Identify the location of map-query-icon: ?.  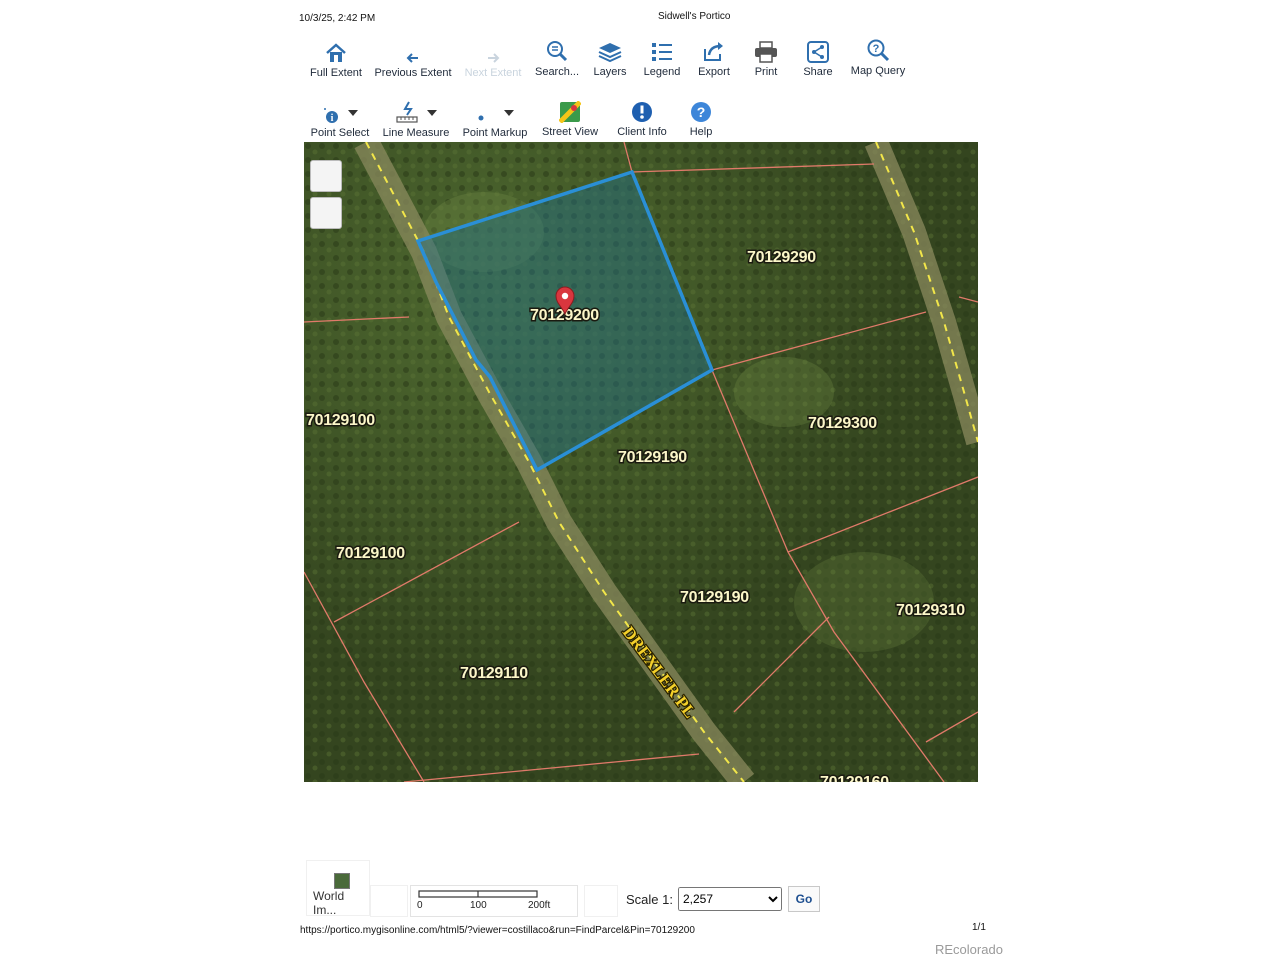
(878, 49).